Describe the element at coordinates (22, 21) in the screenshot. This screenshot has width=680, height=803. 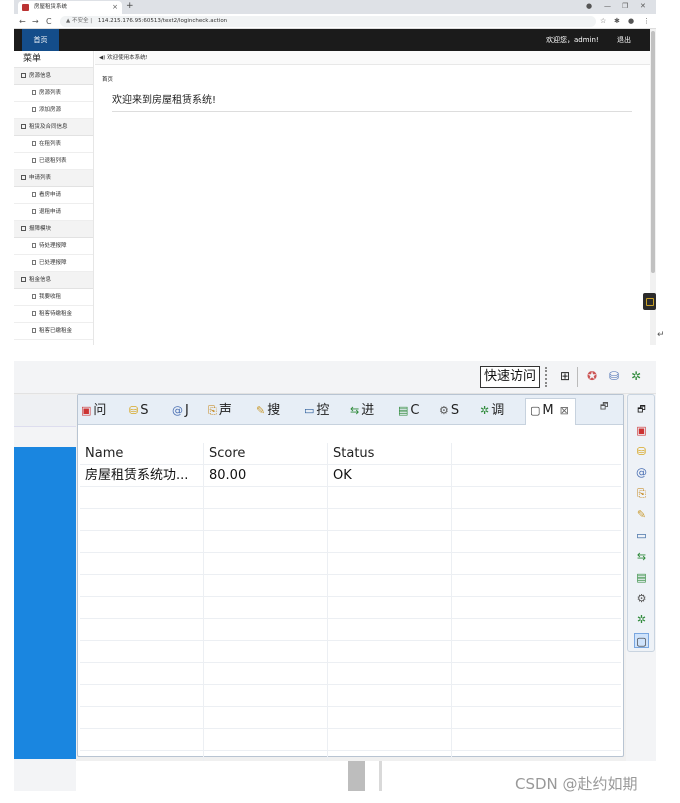
I see `back-button: ←` at that location.